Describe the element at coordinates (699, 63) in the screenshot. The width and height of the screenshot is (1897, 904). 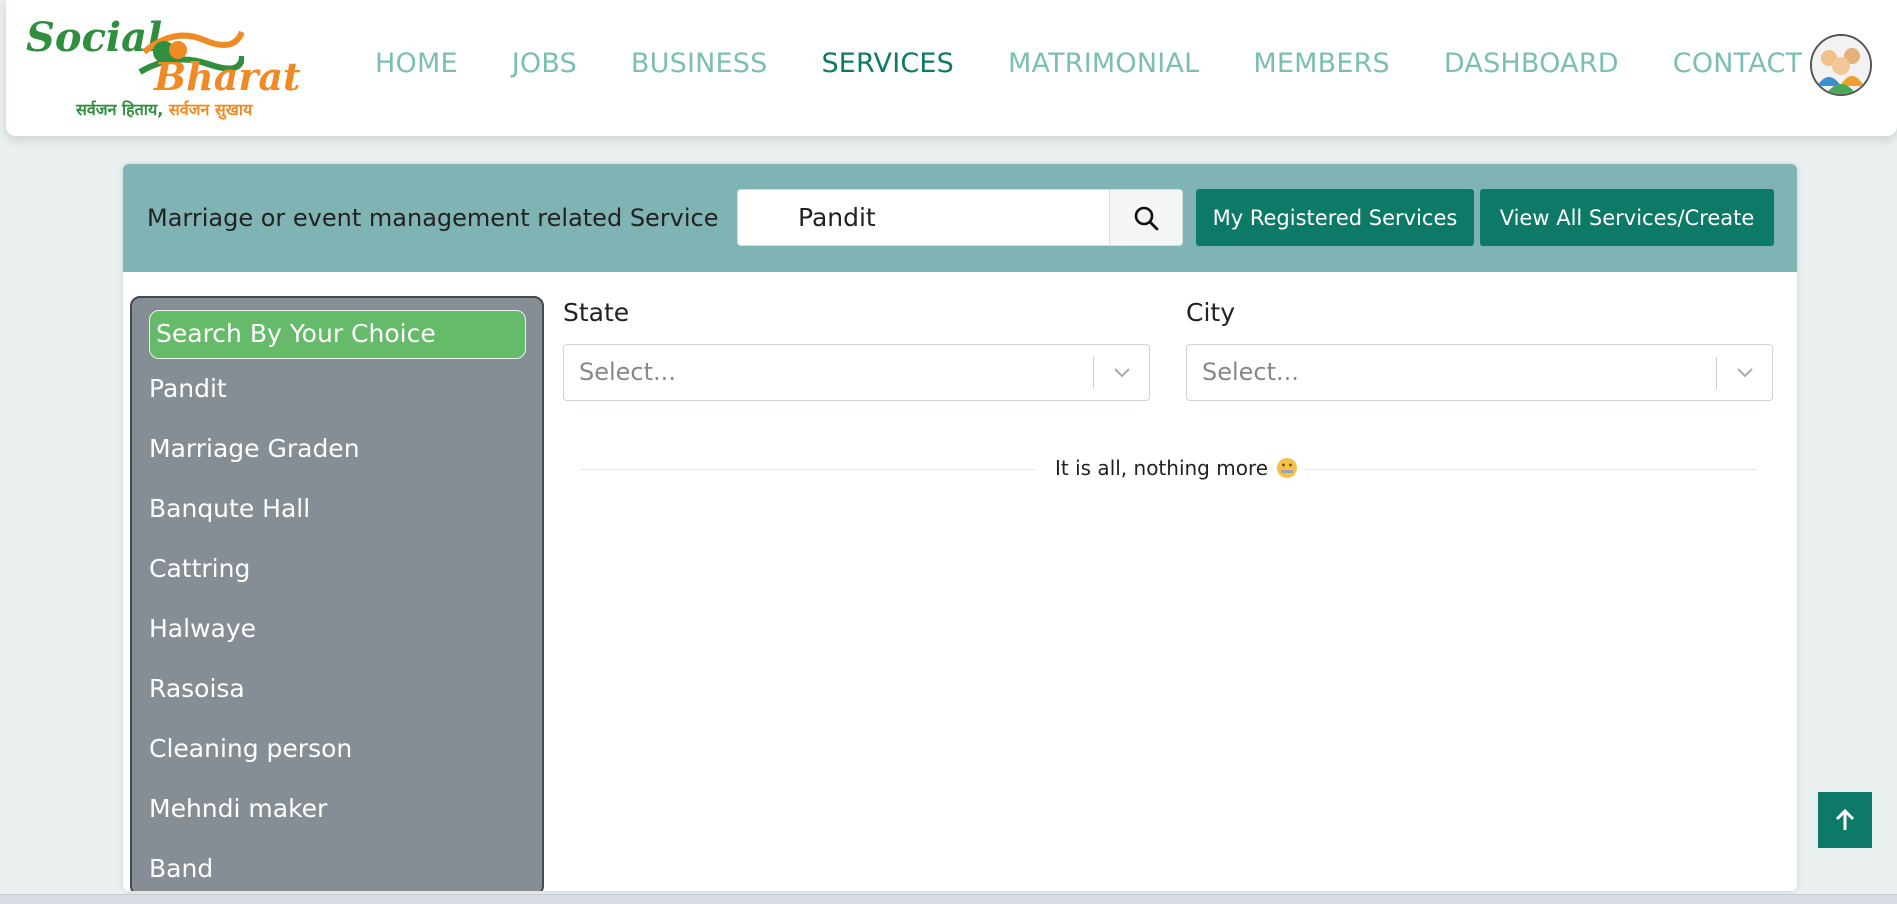
I see `nav-business: BUSINESS` at that location.